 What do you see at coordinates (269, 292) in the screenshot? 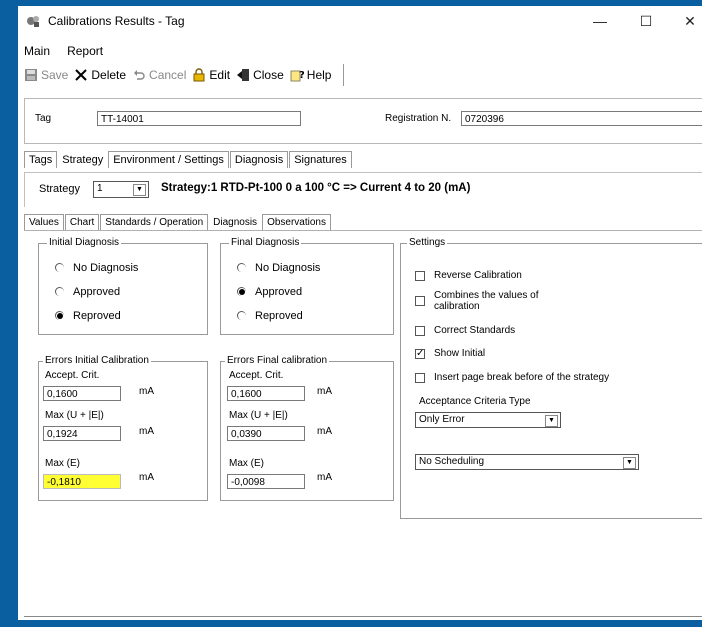
I see `final-approved-radio: Approved` at bounding box center [269, 292].